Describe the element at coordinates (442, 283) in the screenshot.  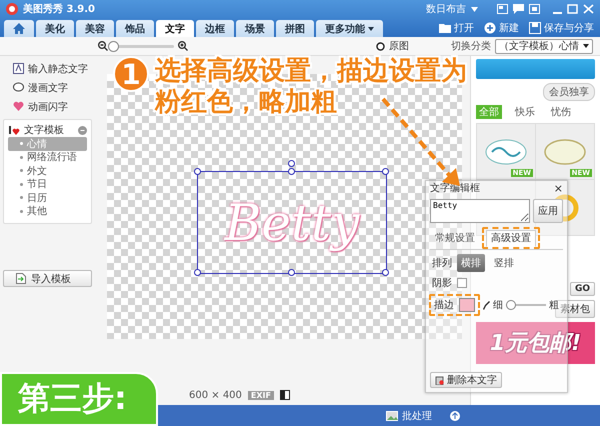
I see `shadow-label: 阴影` at that location.